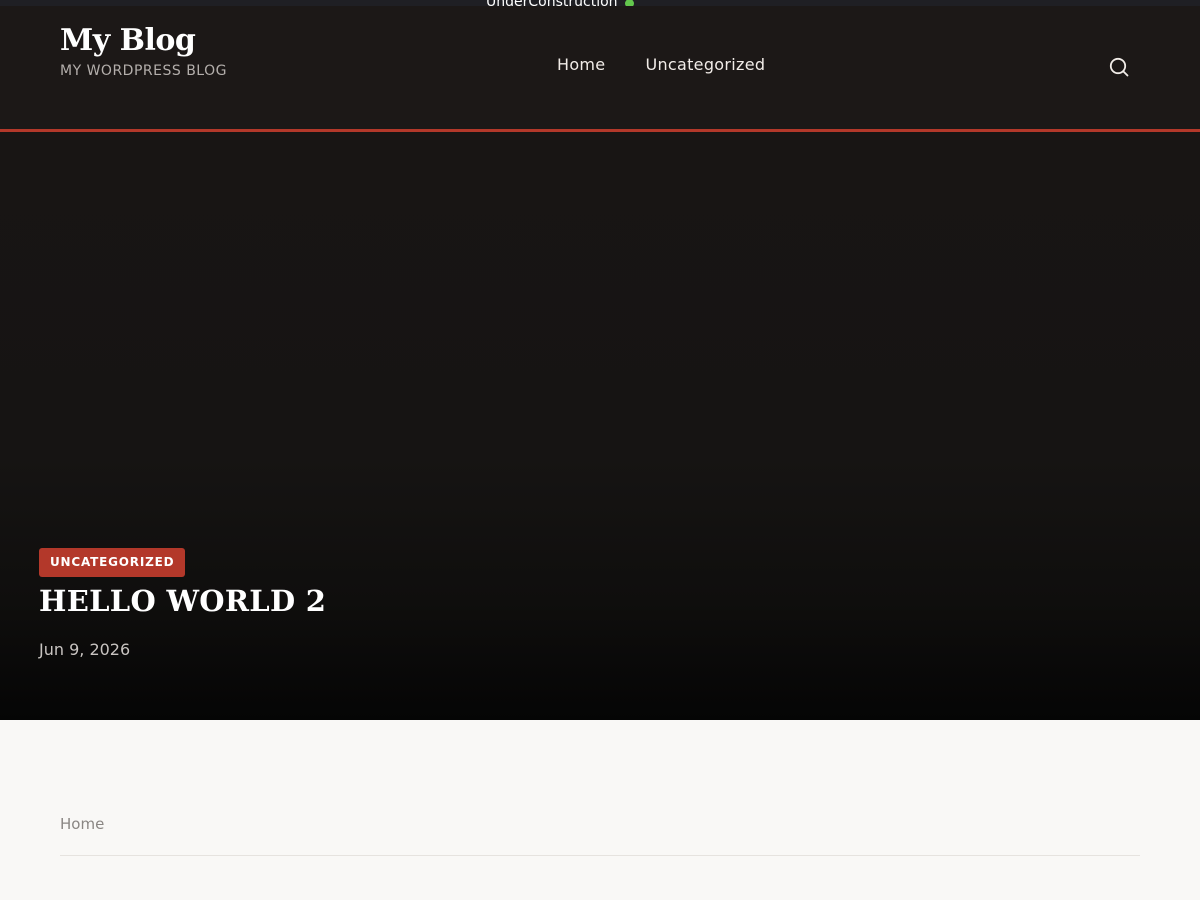 Image resolution: width=1200 pixels, height=900 pixels. I want to click on breadcrumb-home: Home, so click(82, 824).